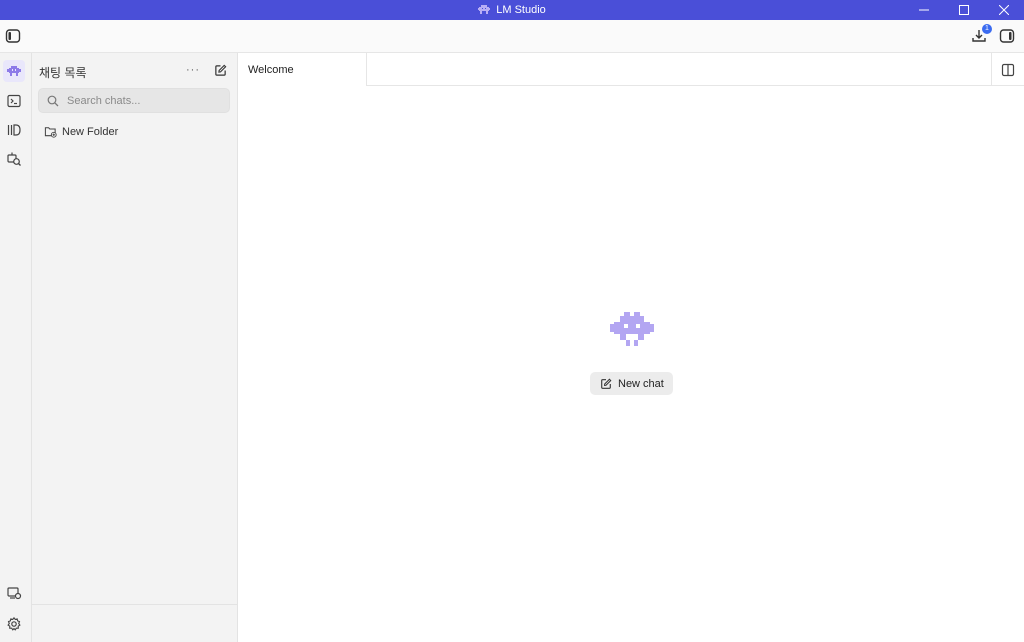  I want to click on top-toolbar: 1, so click(512, 36).